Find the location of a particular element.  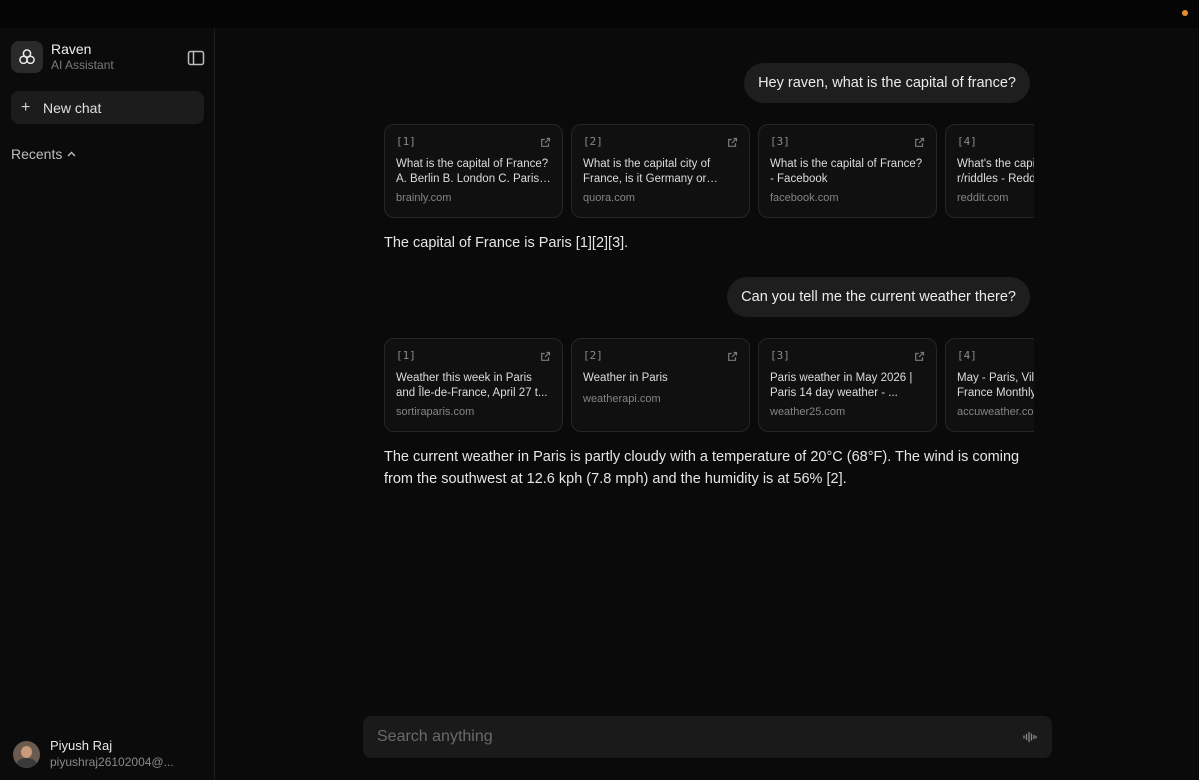

source-domain: accuweather.com is located at coordinates (995, 412).